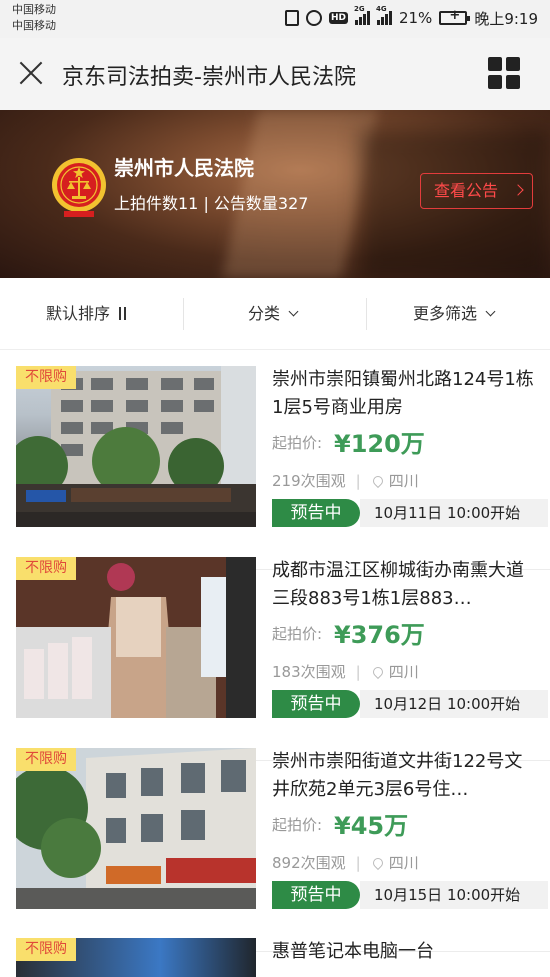 Image resolution: width=550 pixels, height=977 pixels. I want to click on more-filter-label: 更多筛选, so click(445, 313).